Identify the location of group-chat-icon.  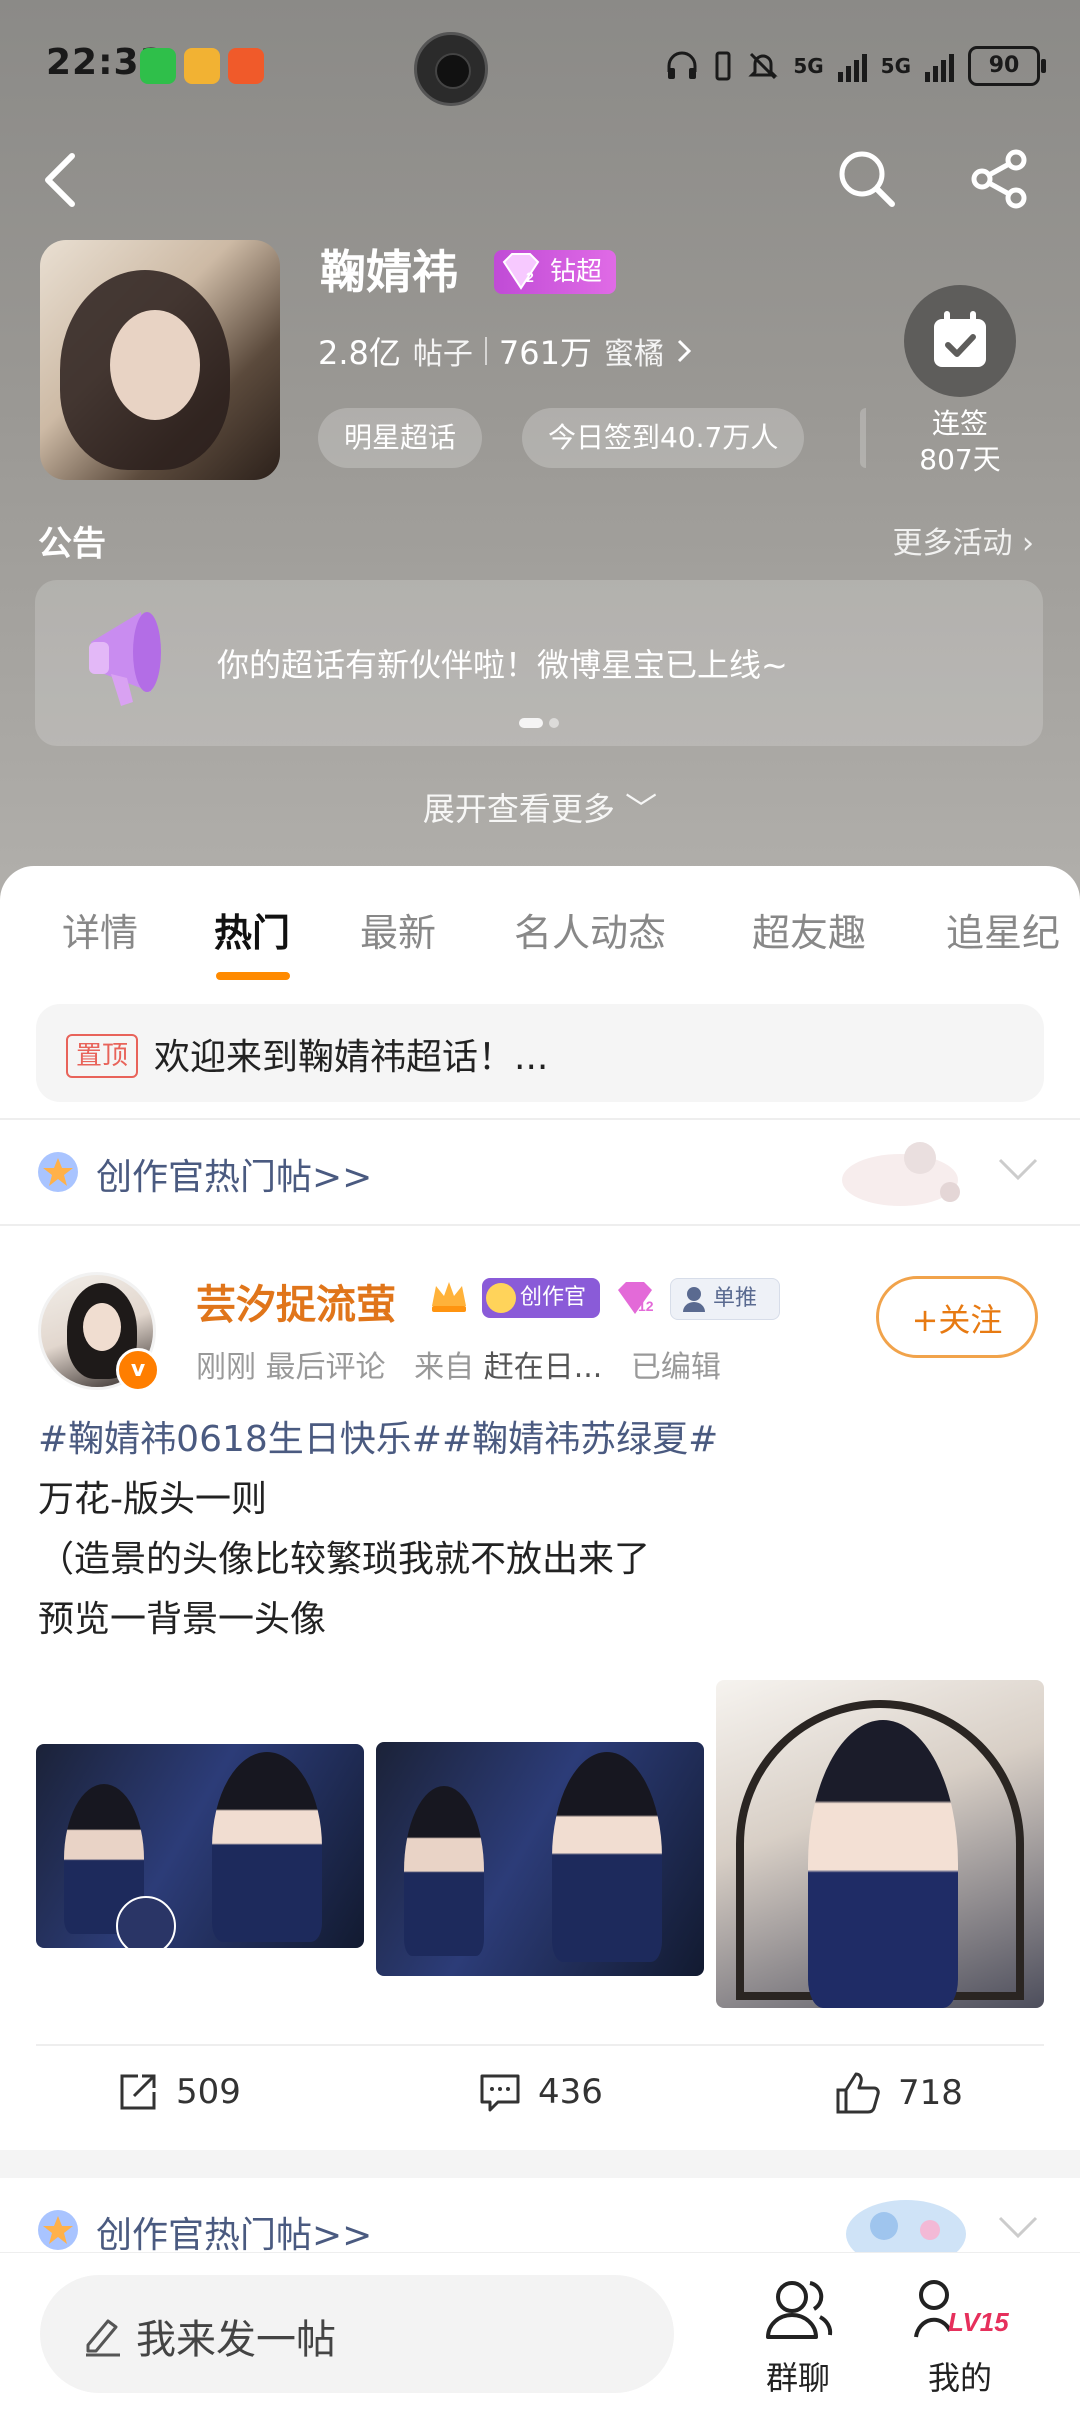
(799, 2310).